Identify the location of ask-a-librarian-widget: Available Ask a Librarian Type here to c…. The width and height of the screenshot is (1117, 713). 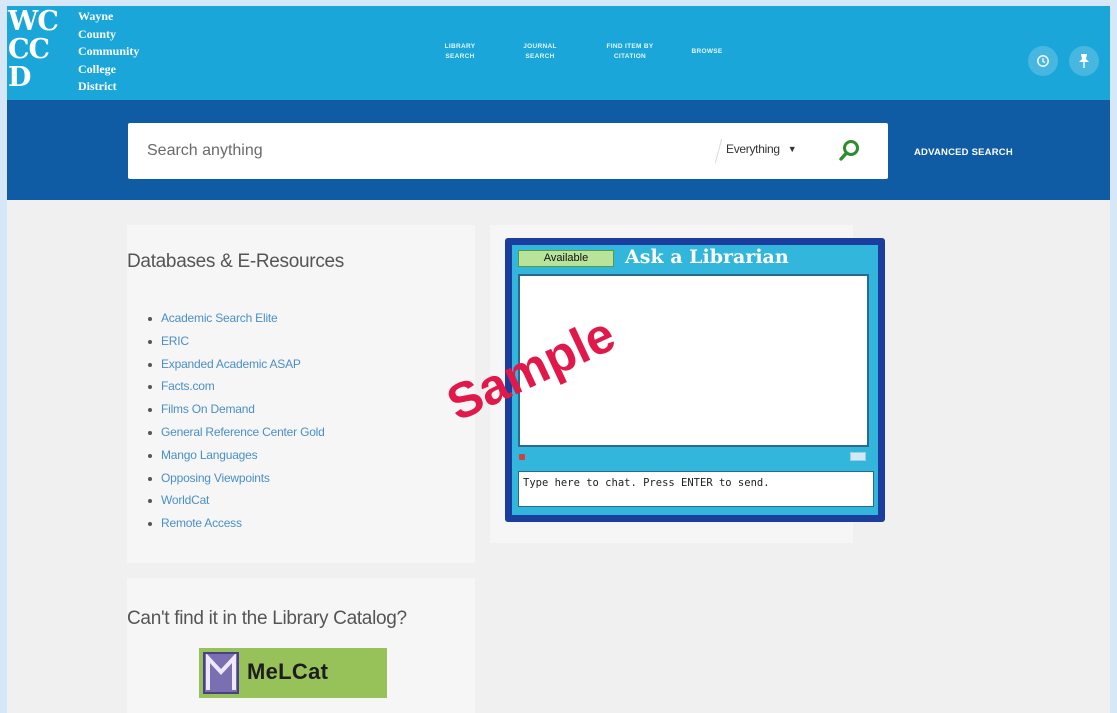
(695, 380).